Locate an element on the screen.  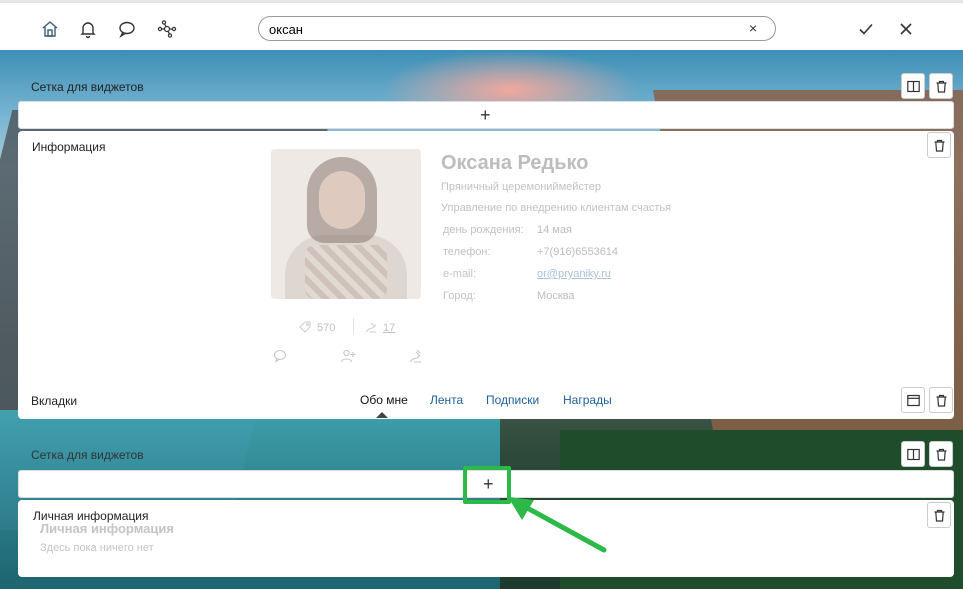
add-widget-bar: + is located at coordinates (486, 115).